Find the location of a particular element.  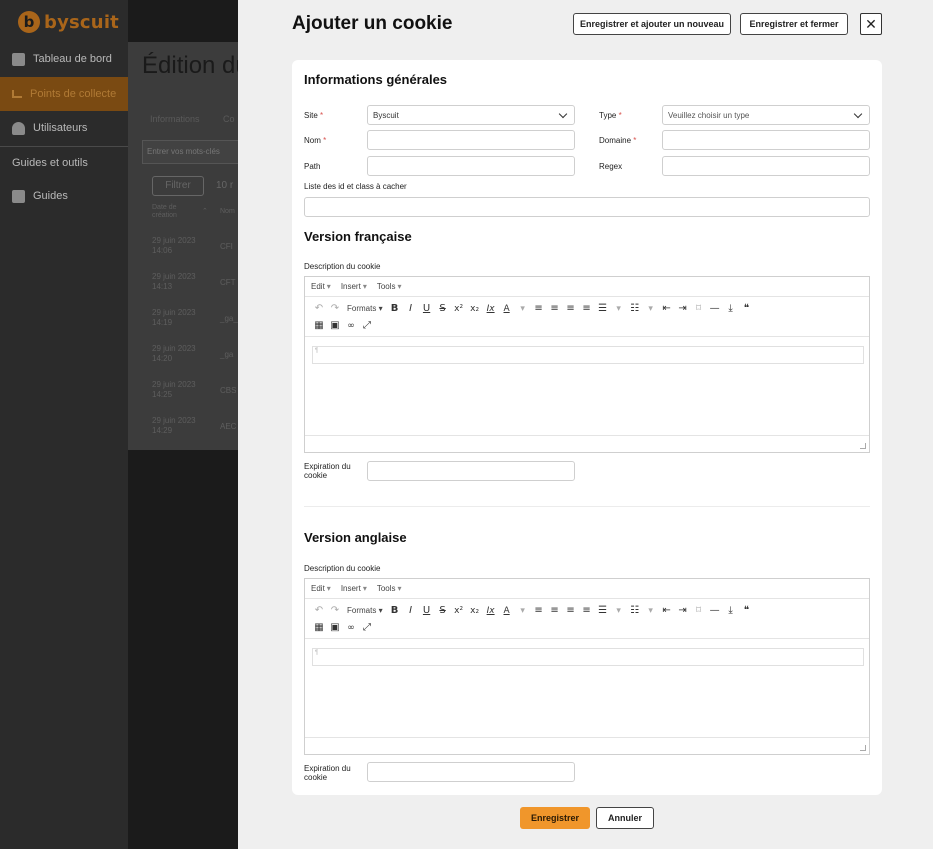

fr-expiration-input is located at coordinates (471, 471).